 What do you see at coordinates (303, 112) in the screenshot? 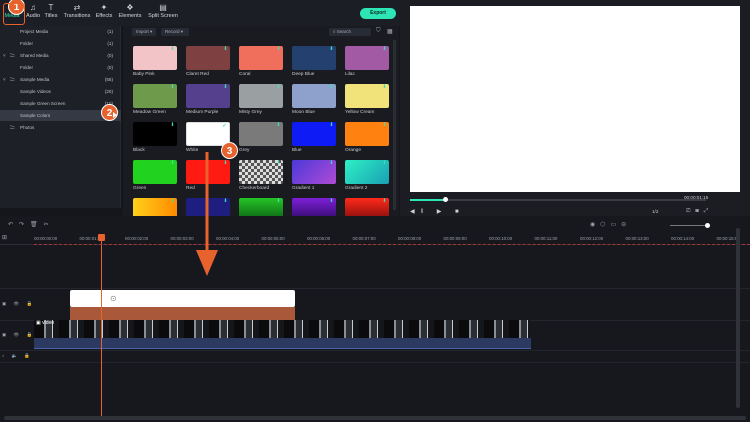
I see `color-tile-label: Moon Blue` at bounding box center [303, 112].